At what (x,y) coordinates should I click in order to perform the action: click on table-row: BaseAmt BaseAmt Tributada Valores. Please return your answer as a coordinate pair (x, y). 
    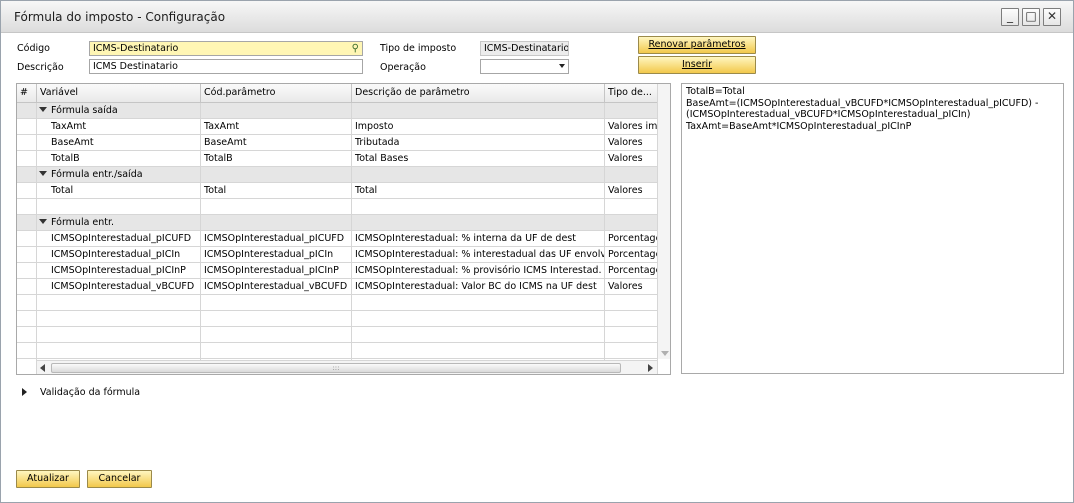
    Looking at the image, I should click on (337, 143).